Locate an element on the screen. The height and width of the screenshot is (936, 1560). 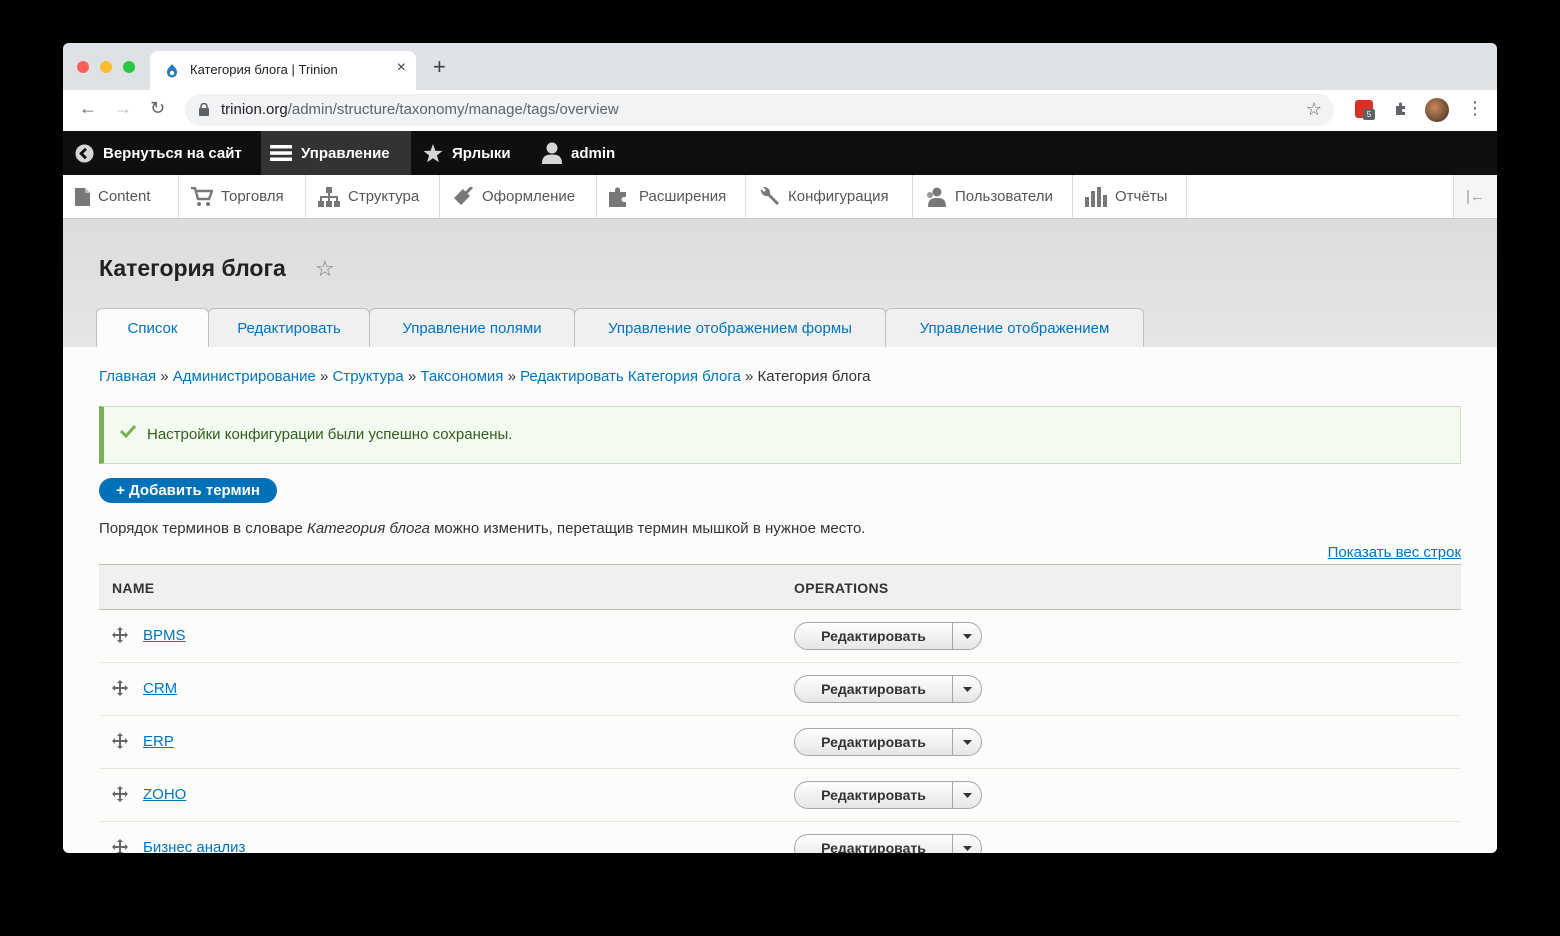
profile-avatar is located at coordinates (1437, 110).